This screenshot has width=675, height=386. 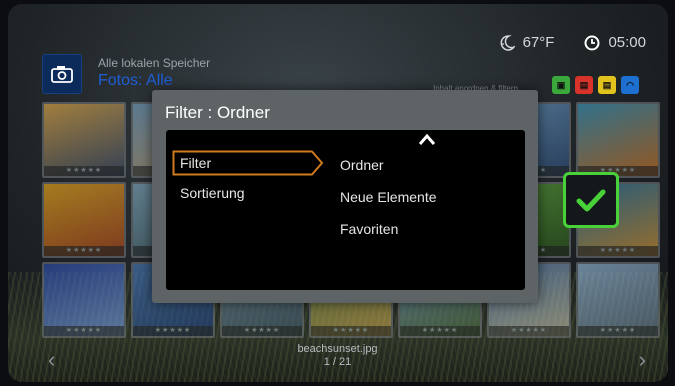 What do you see at coordinates (154, 63) in the screenshot?
I see `source-label: Alle lokalen Speicher` at bounding box center [154, 63].